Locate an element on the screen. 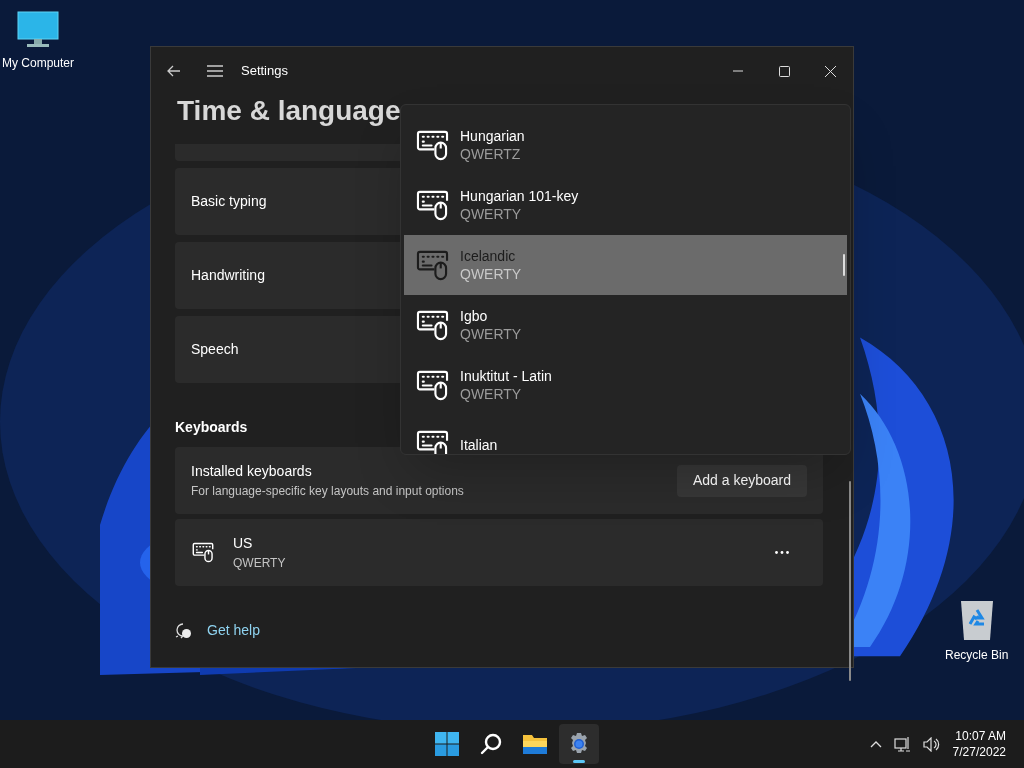  menu-icon is located at coordinates (215, 71).